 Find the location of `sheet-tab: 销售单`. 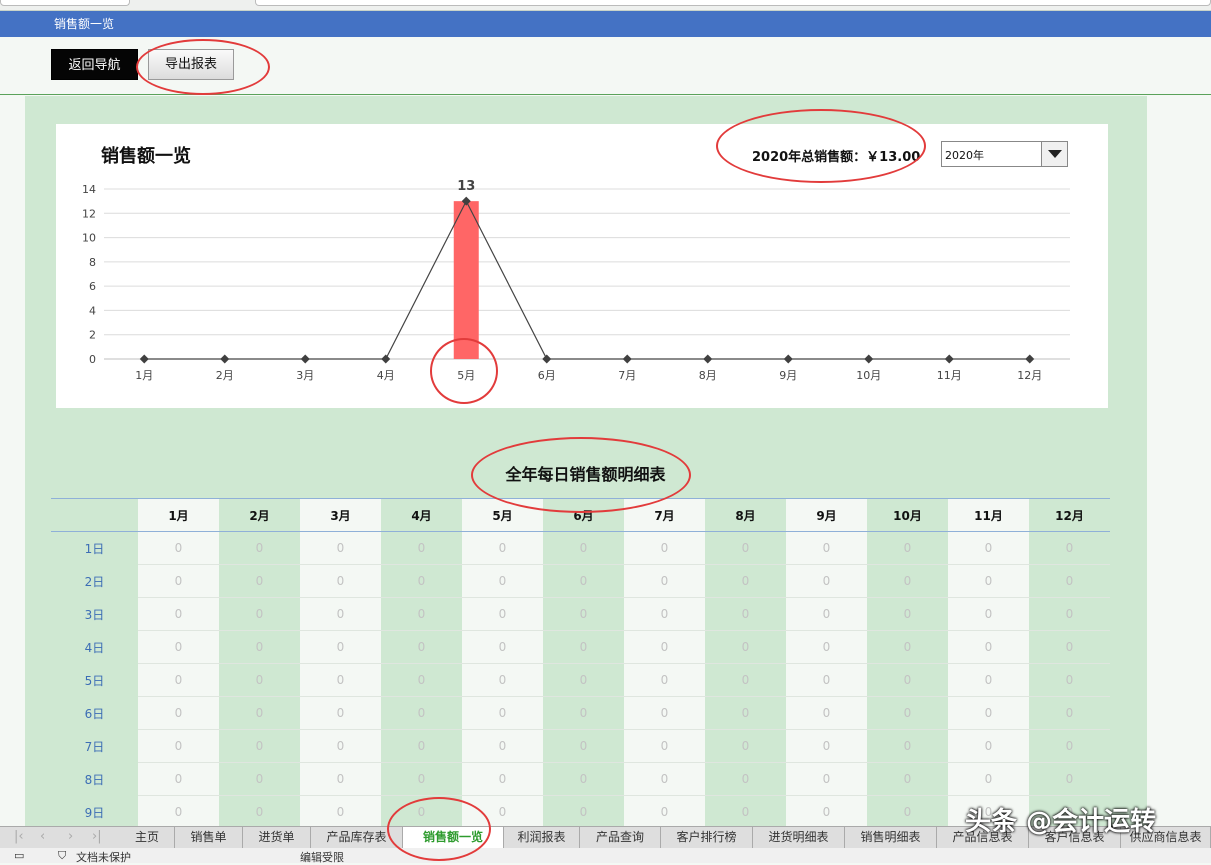

sheet-tab: 销售单 is located at coordinates (209, 837).